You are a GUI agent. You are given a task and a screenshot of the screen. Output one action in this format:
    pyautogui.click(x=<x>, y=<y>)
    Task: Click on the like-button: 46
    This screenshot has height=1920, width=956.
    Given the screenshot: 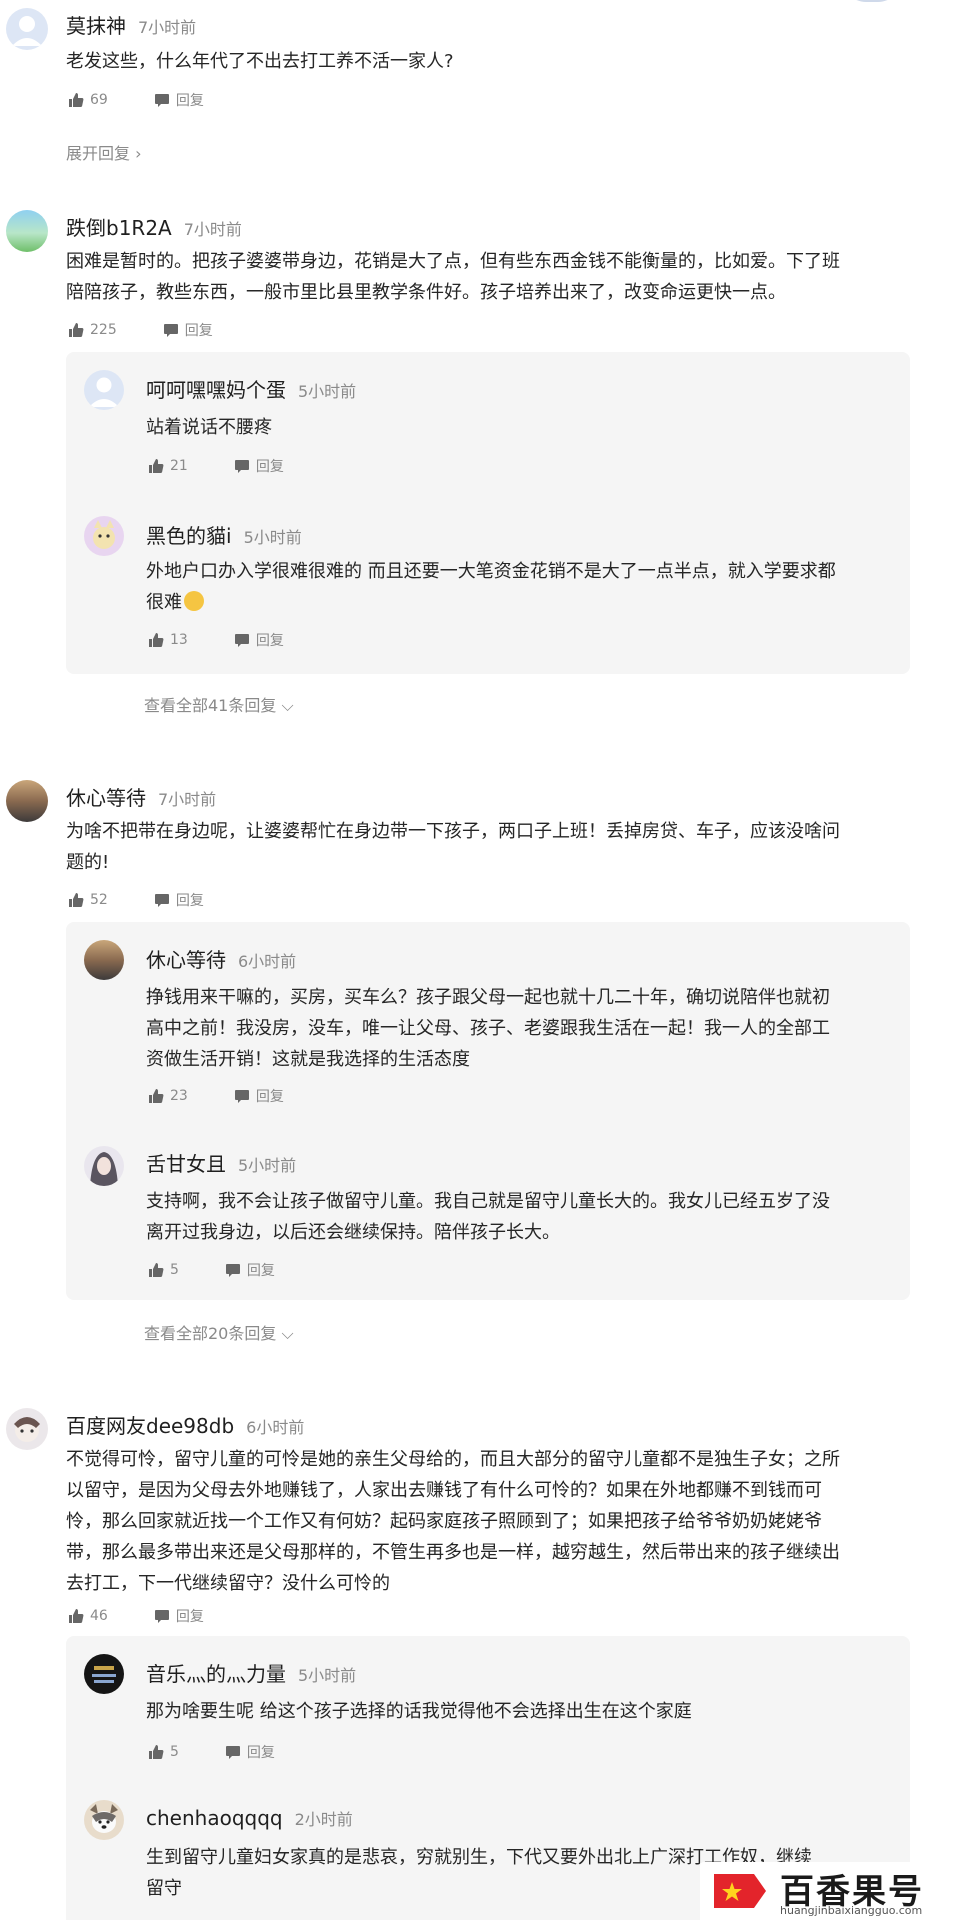 What is the action you would take?
    pyautogui.click(x=88, y=1616)
    